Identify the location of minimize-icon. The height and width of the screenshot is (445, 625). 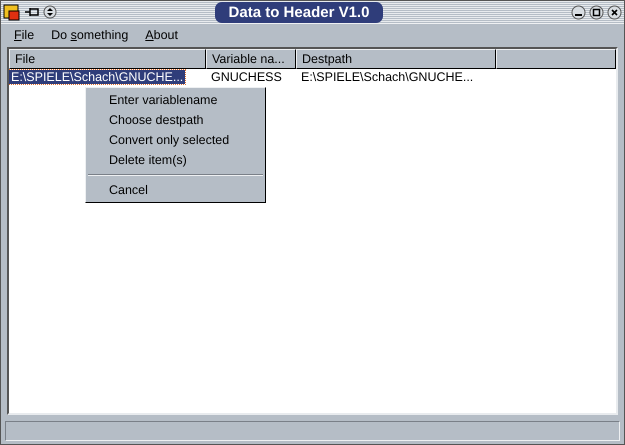
(578, 12).